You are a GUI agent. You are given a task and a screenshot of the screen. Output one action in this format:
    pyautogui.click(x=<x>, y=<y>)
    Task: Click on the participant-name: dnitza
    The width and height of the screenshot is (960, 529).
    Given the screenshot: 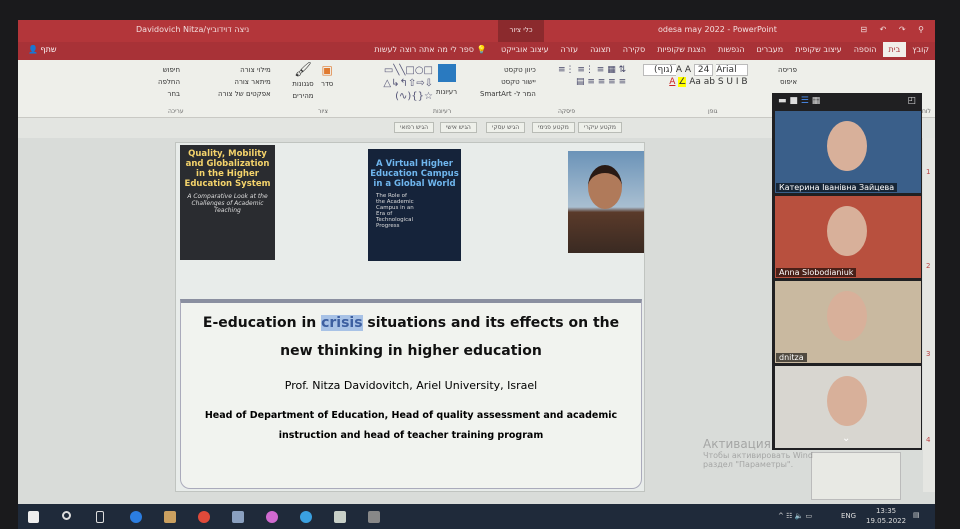 What is the action you would take?
    pyautogui.click(x=791, y=357)
    